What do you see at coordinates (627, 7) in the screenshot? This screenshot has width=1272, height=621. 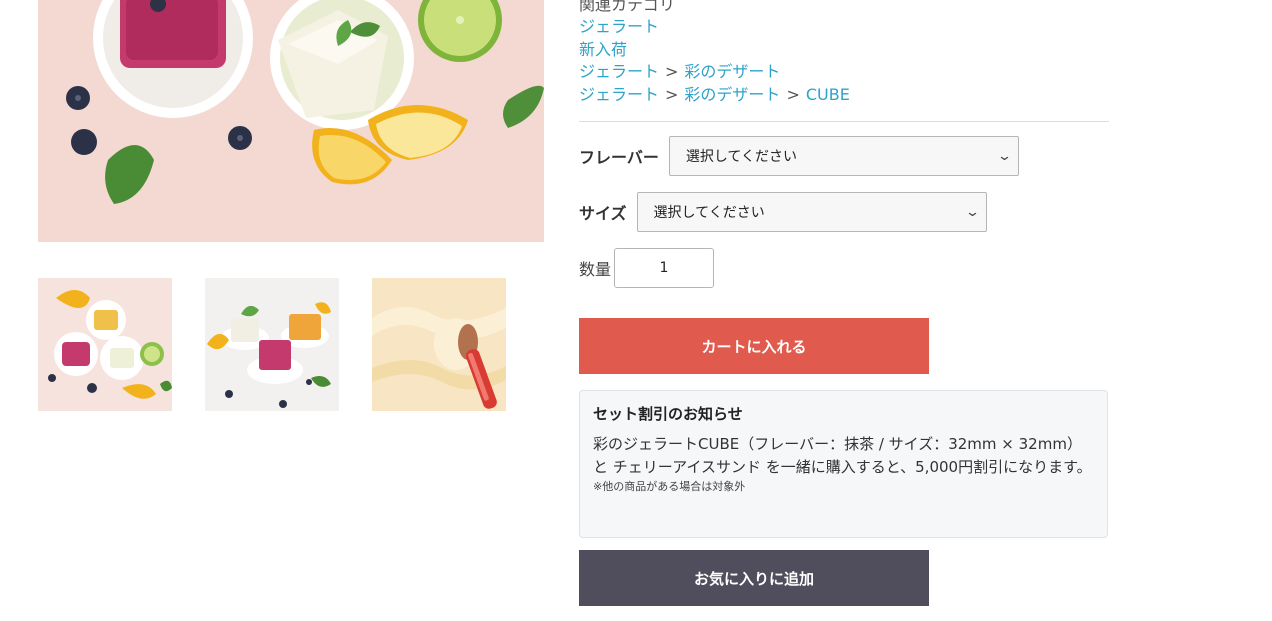 I see `related-category-heading: 関連カテゴリ` at bounding box center [627, 7].